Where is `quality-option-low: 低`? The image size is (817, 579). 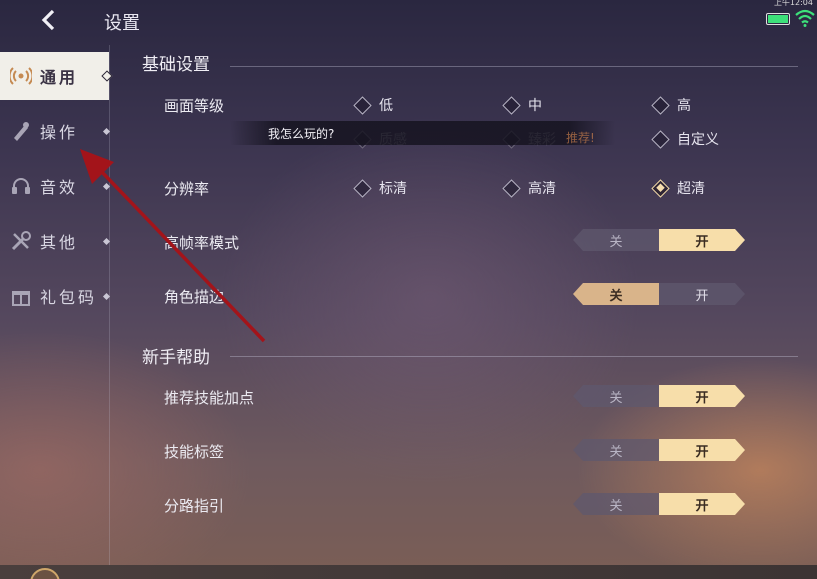 quality-option-low: 低 is located at coordinates (373, 105).